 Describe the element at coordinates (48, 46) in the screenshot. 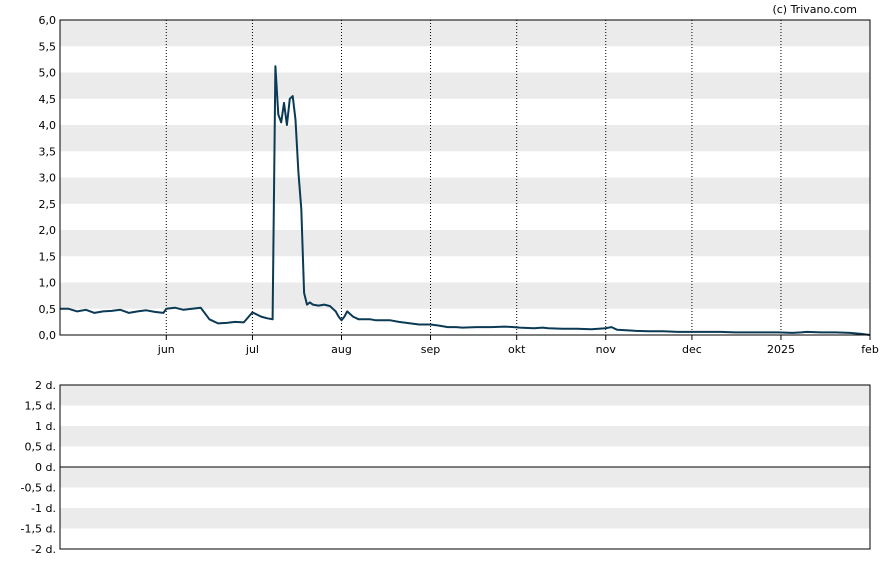

I see `y-tick-label: 5,5` at that location.